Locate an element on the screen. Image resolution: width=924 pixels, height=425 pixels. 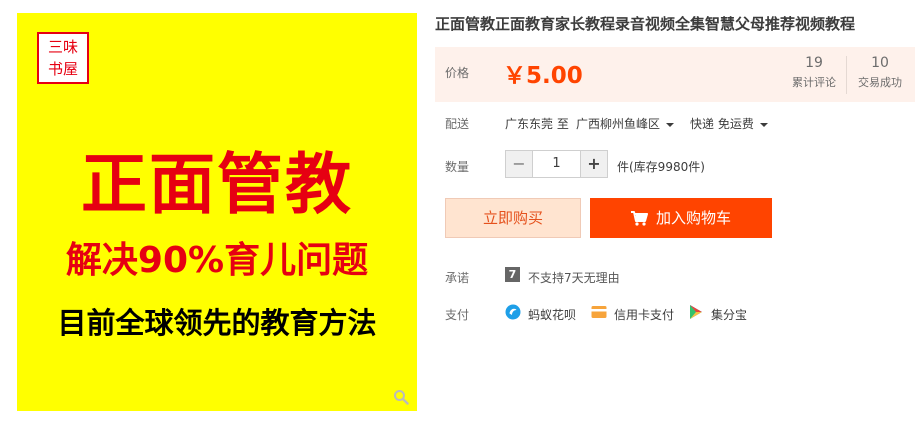
shipping-method-select: 快递 免运费 is located at coordinates (729, 123).